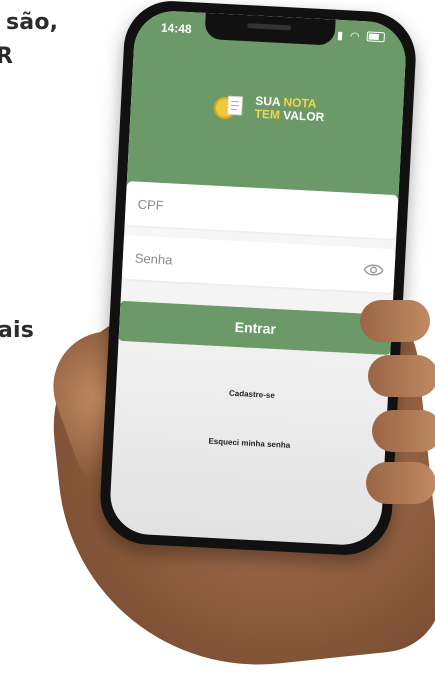 This screenshot has height=684, width=435. I want to click on entrar-button: Entrar, so click(256, 328).